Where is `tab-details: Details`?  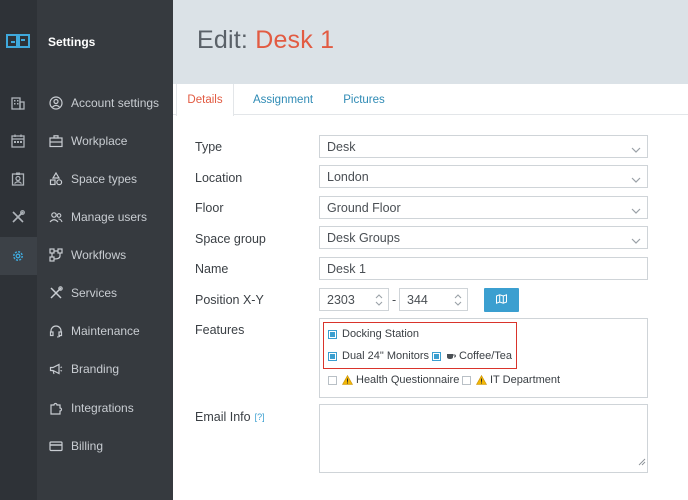 tab-details: Details is located at coordinates (205, 100).